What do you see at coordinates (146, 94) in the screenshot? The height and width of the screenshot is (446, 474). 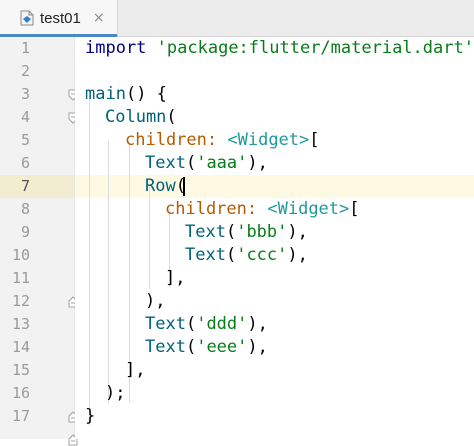 I see `punctuation-token: () {` at bounding box center [146, 94].